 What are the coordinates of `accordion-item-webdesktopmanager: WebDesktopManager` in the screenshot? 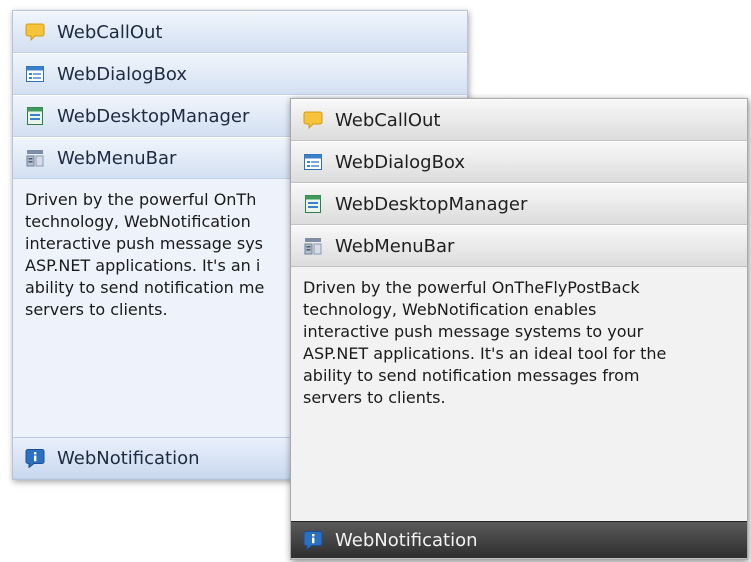 It's located at (519, 204).